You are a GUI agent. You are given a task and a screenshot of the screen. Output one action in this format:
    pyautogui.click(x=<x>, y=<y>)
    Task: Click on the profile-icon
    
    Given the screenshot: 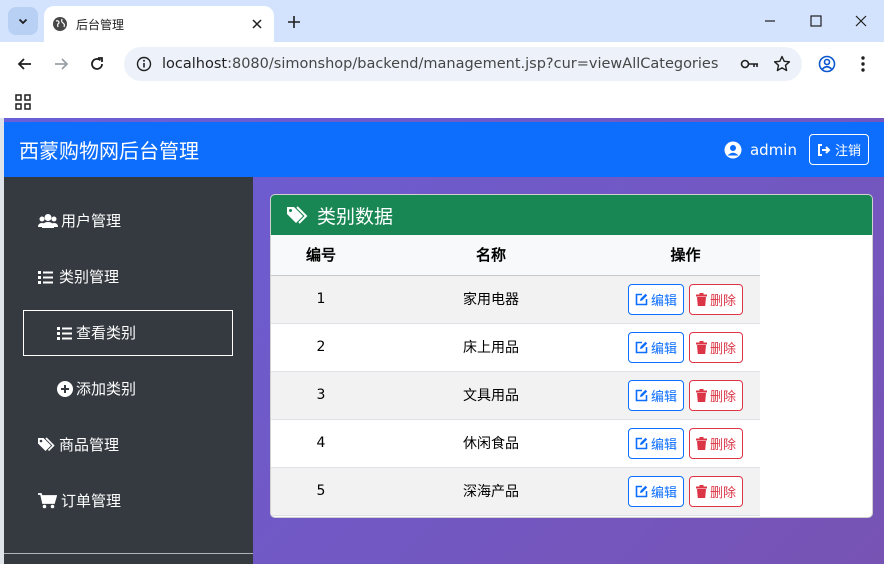 What is the action you would take?
    pyautogui.click(x=827, y=64)
    